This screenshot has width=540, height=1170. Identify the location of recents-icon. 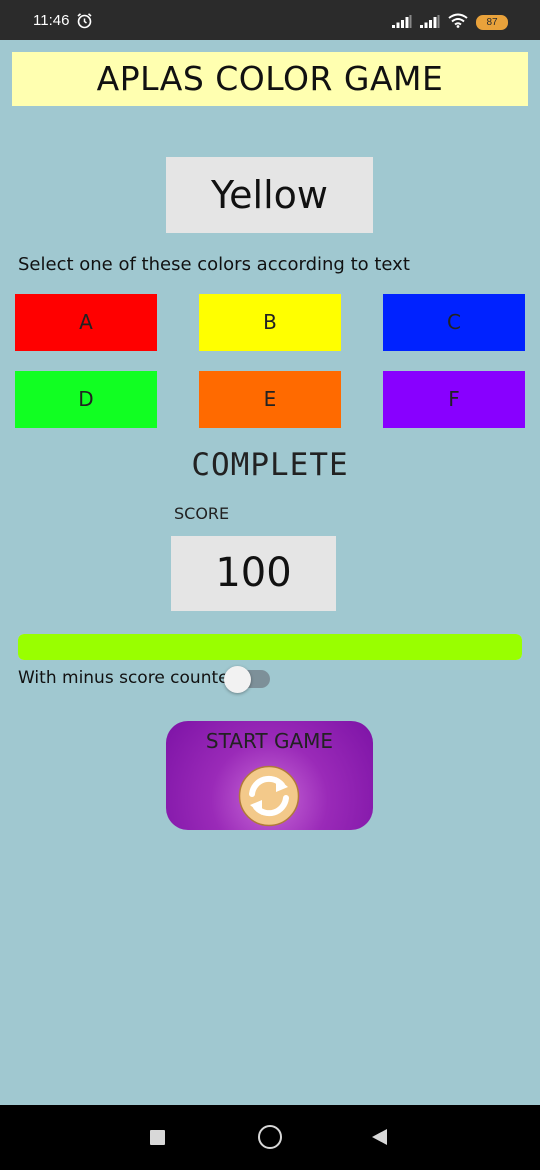
(157, 1137).